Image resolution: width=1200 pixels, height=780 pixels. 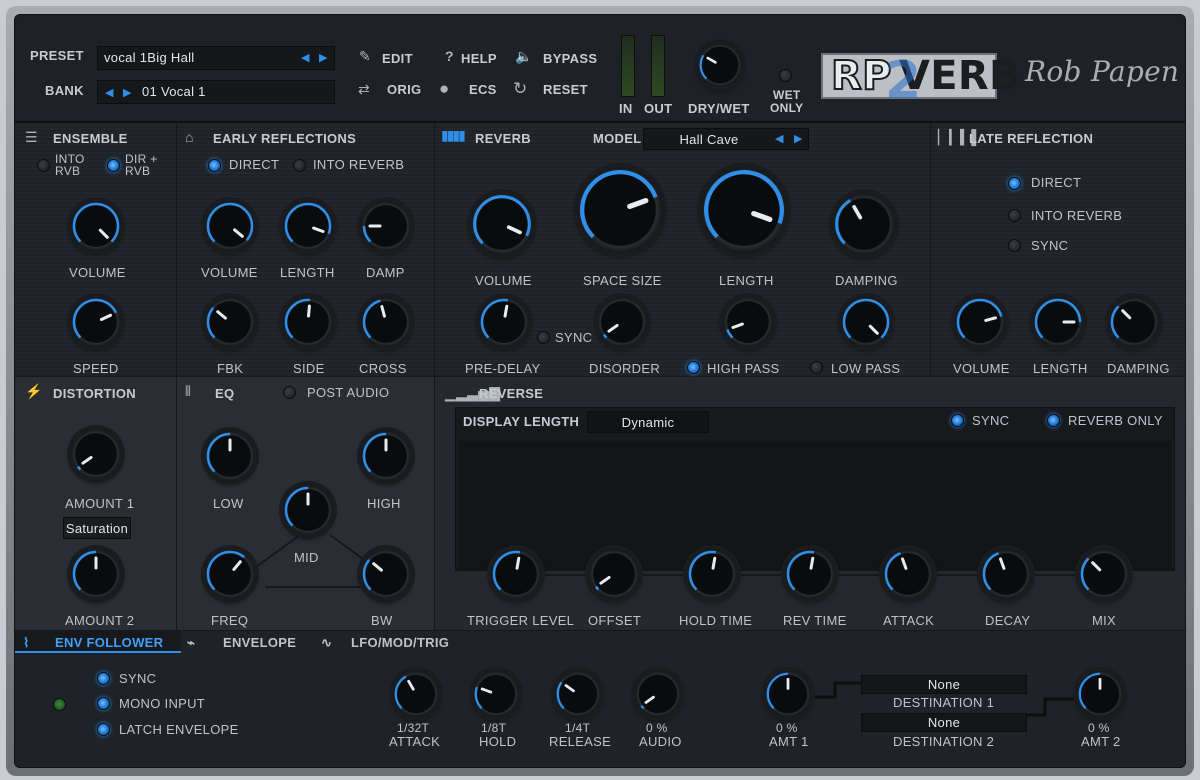 I want to click on late-direct-toggle, so click(x=1014, y=183).